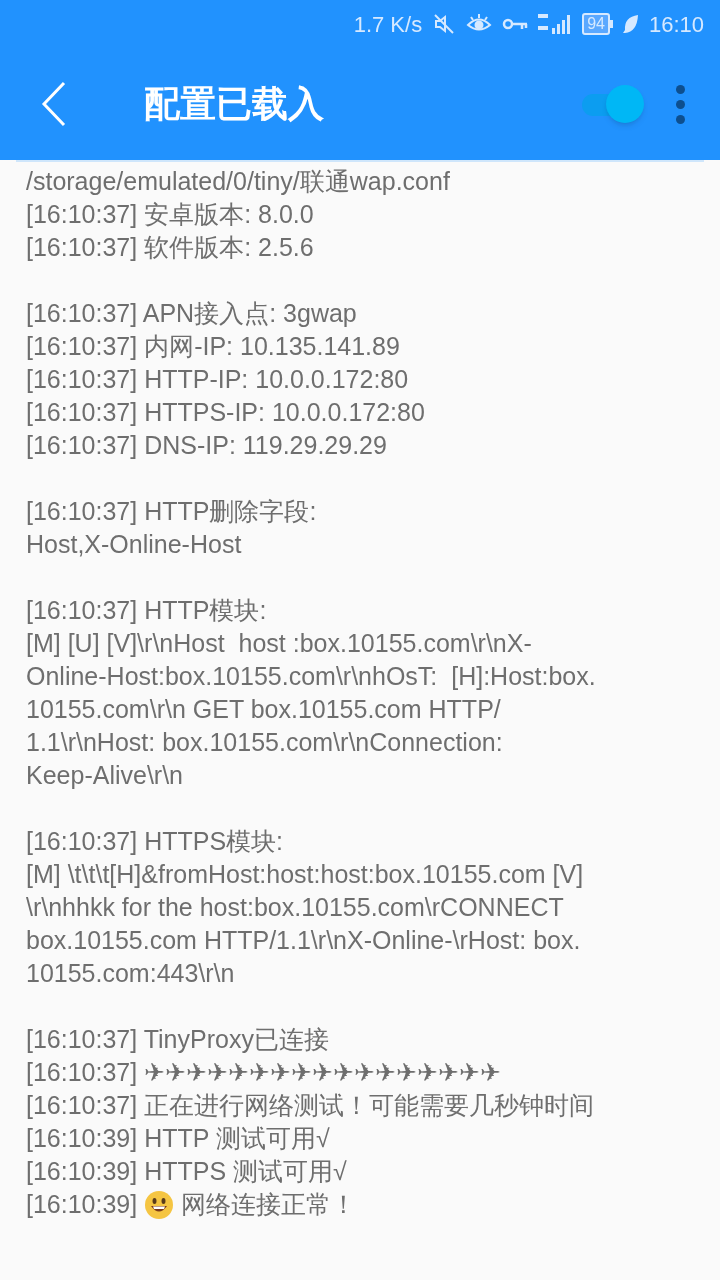  I want to click on log-line: Host,X-Online-Host, so click(134, 544).